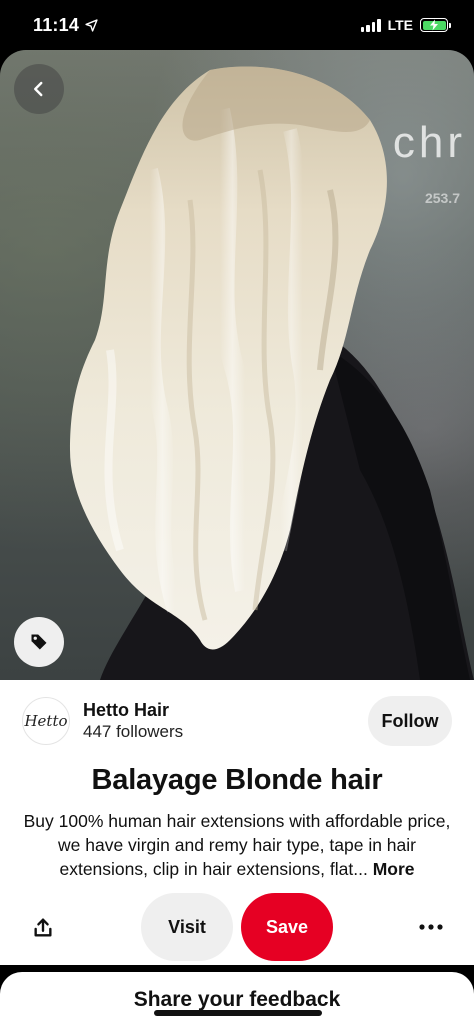  What do you see at coordinates (370, 25) in the screenshot?
I see `signal-icon` at bounding box center [370, 25].